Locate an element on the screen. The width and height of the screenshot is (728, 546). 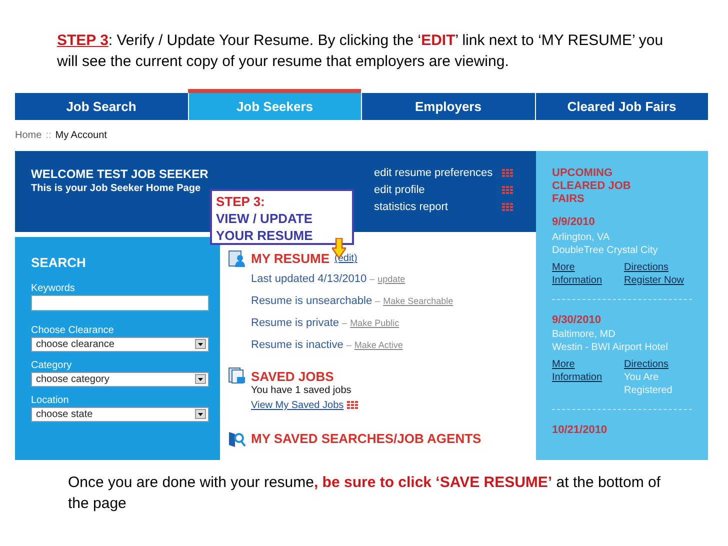
action-link: Make Active is located at coordinates (378, 345).